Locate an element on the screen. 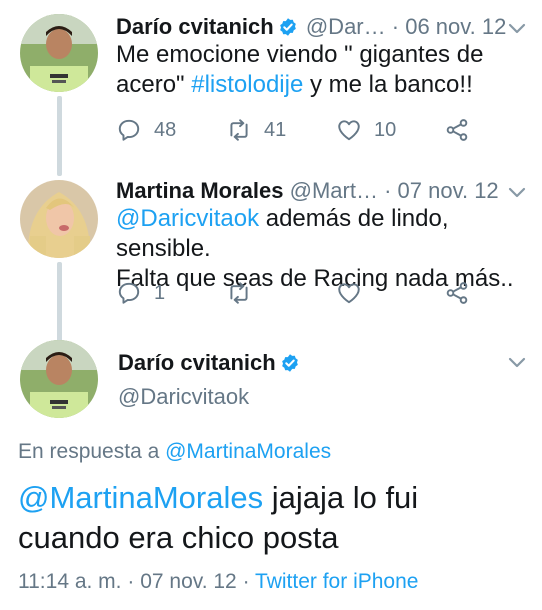 The image size is (542, 610). tweet-text-line: acero" #listolodije y me la banco!! is located at coordinates (321, 85).